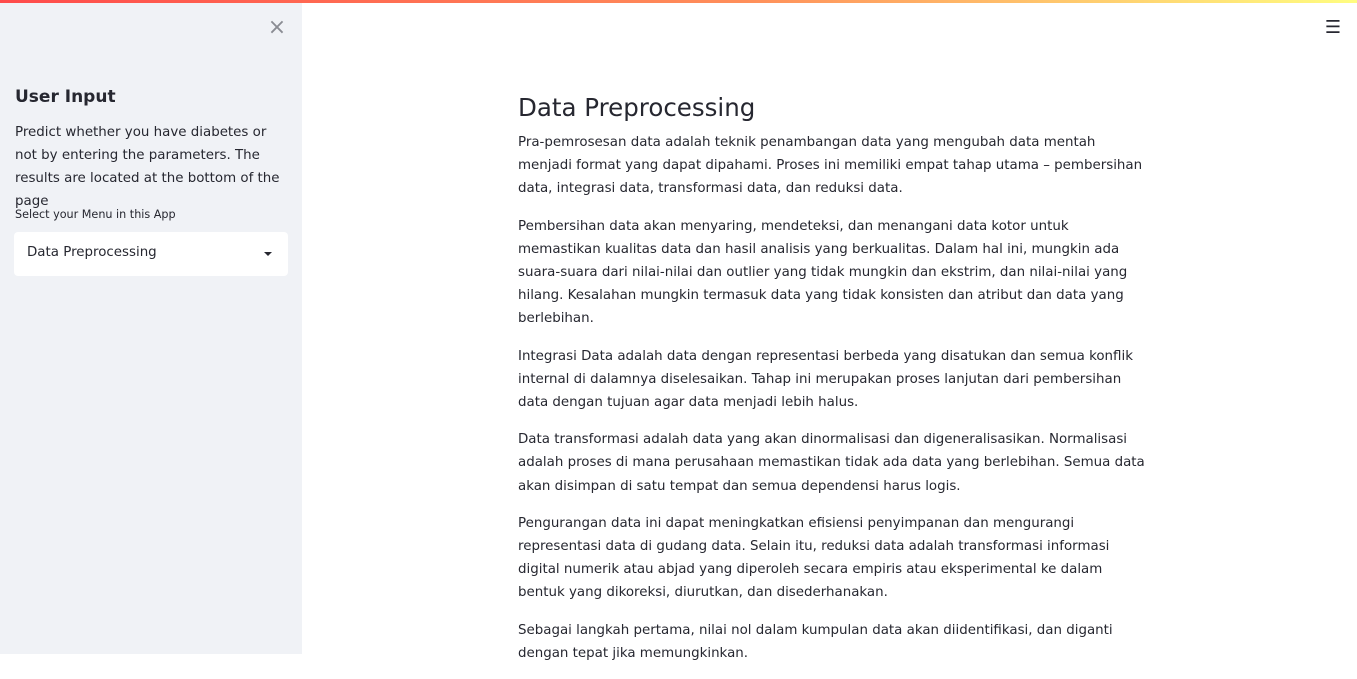  What do you see at coordinates (65, 97) in the screenshot?
I see `sidebar-title: User Input` at bounding box center [65, 97].